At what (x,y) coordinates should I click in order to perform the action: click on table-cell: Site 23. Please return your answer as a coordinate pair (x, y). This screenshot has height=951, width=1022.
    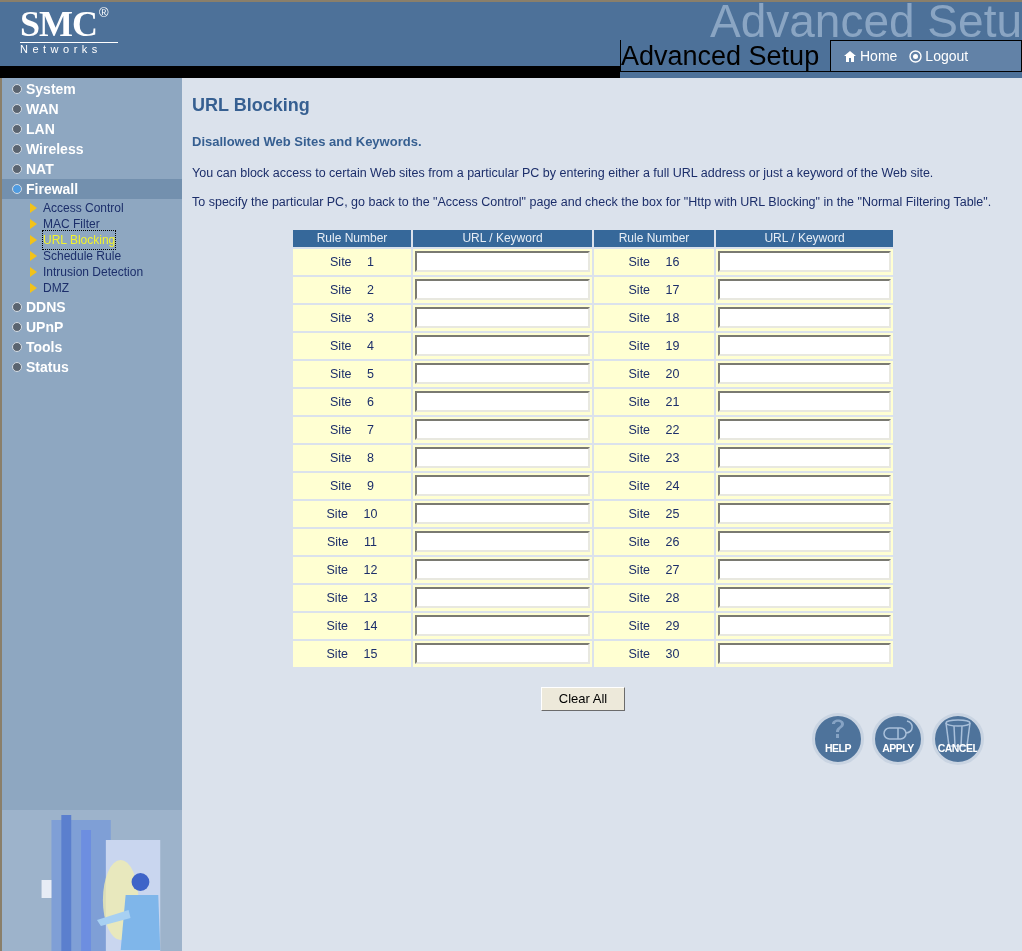
    Looking at the image, I should click on (654, 457).